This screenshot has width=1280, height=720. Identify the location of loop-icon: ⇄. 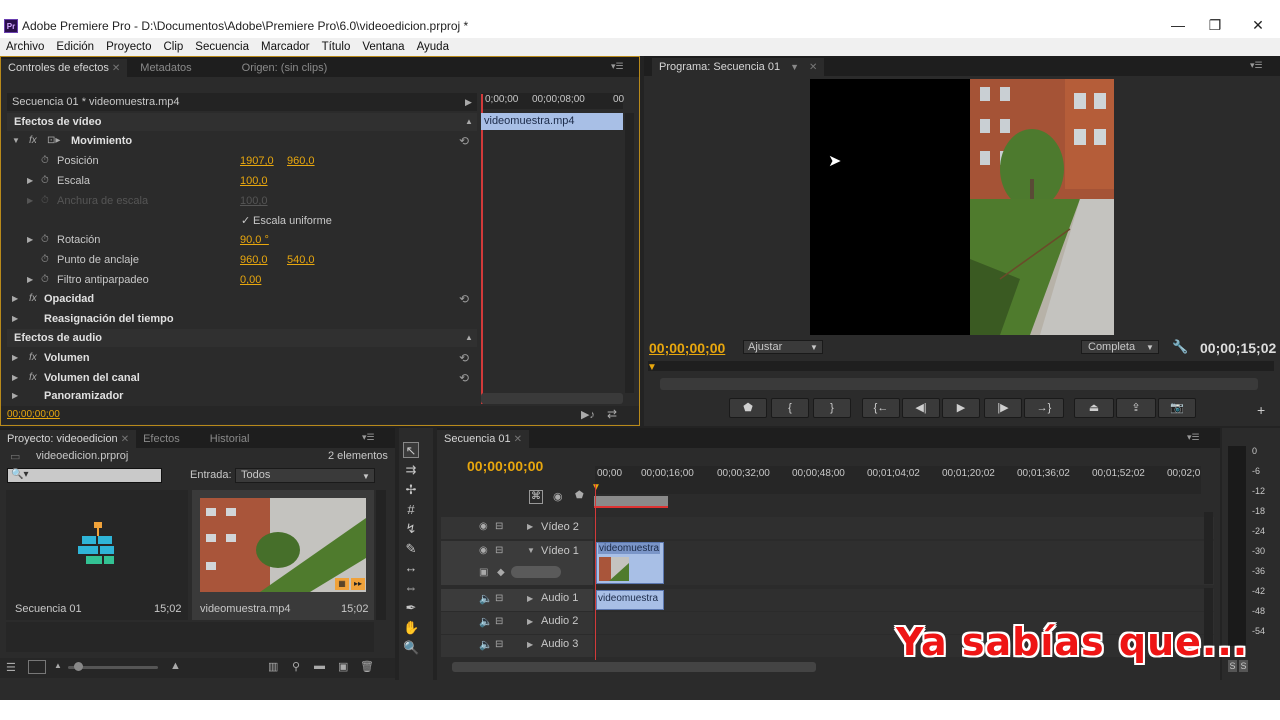
(612, 414).